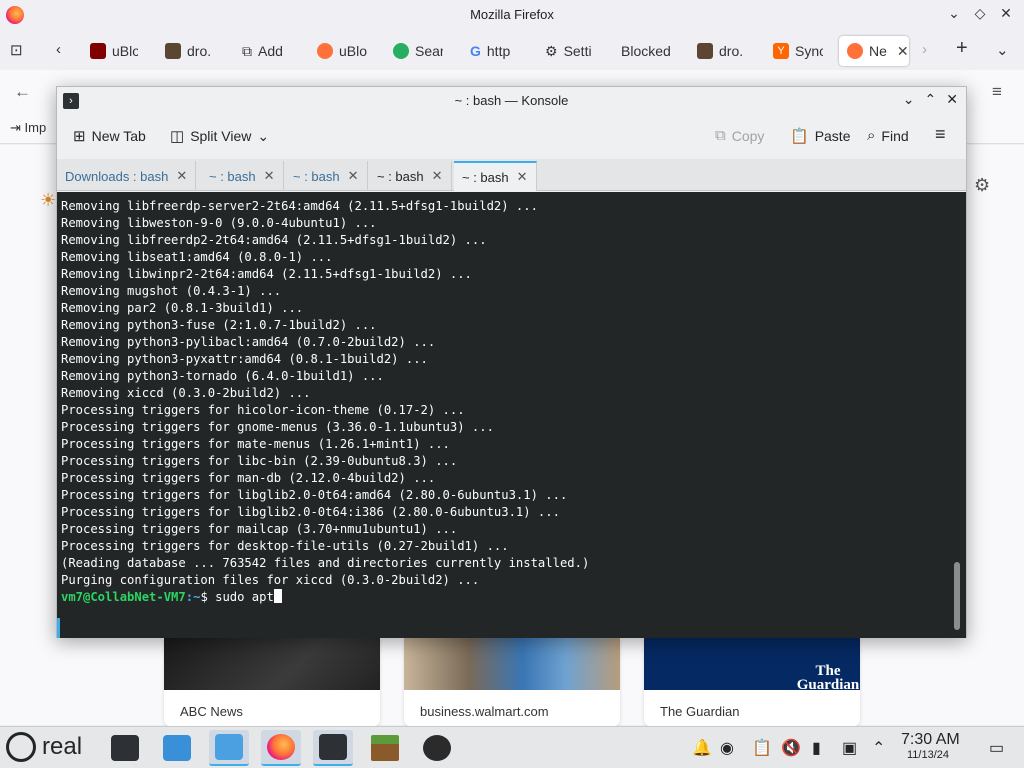  What do you see at coordinates (799, 136) in the screenshot?
I see `paste-icon: 📋` at bounding box center [799, 136].